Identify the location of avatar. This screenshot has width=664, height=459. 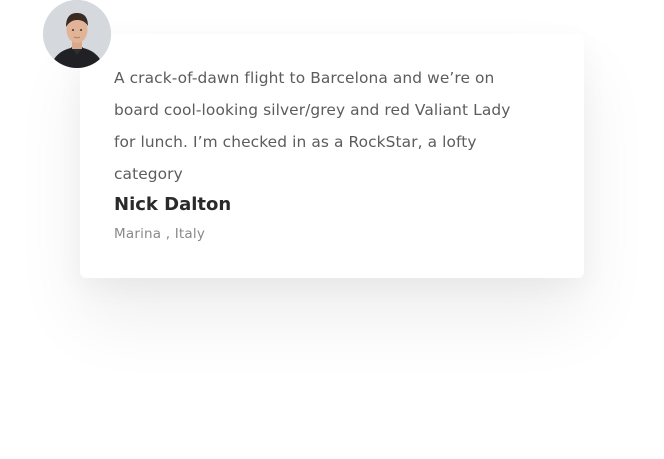
(77, 34).